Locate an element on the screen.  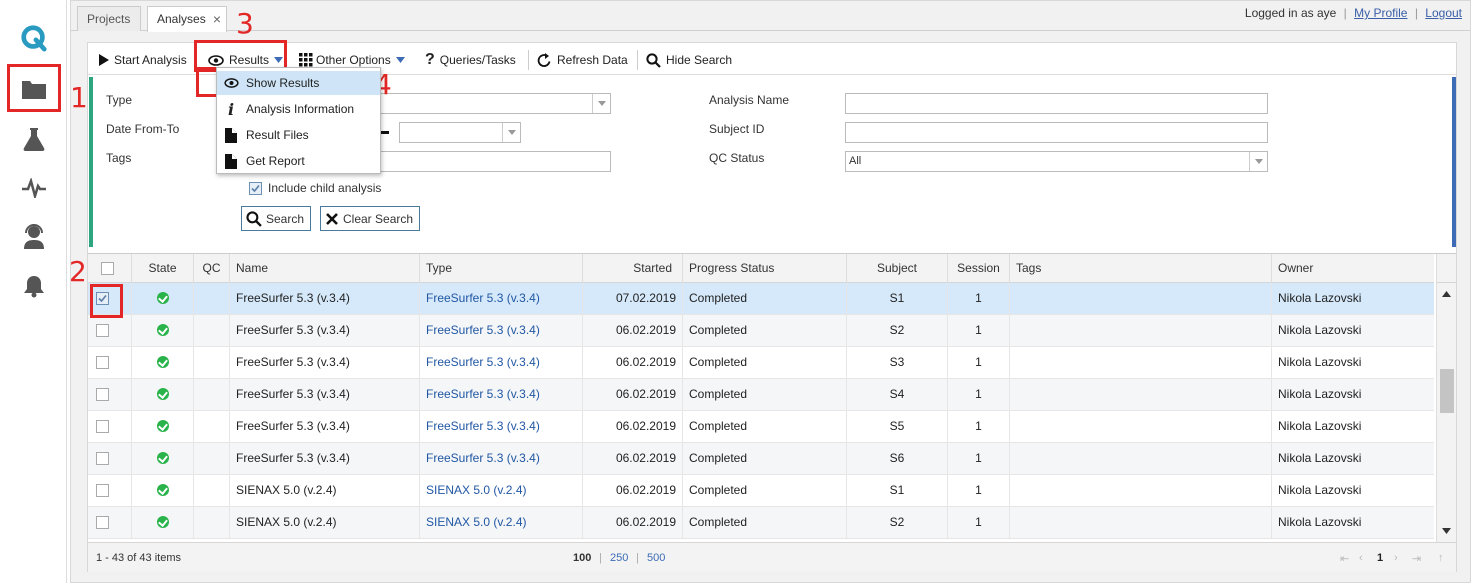
scrollbar-thumb is located at coordinates (1447, 391).